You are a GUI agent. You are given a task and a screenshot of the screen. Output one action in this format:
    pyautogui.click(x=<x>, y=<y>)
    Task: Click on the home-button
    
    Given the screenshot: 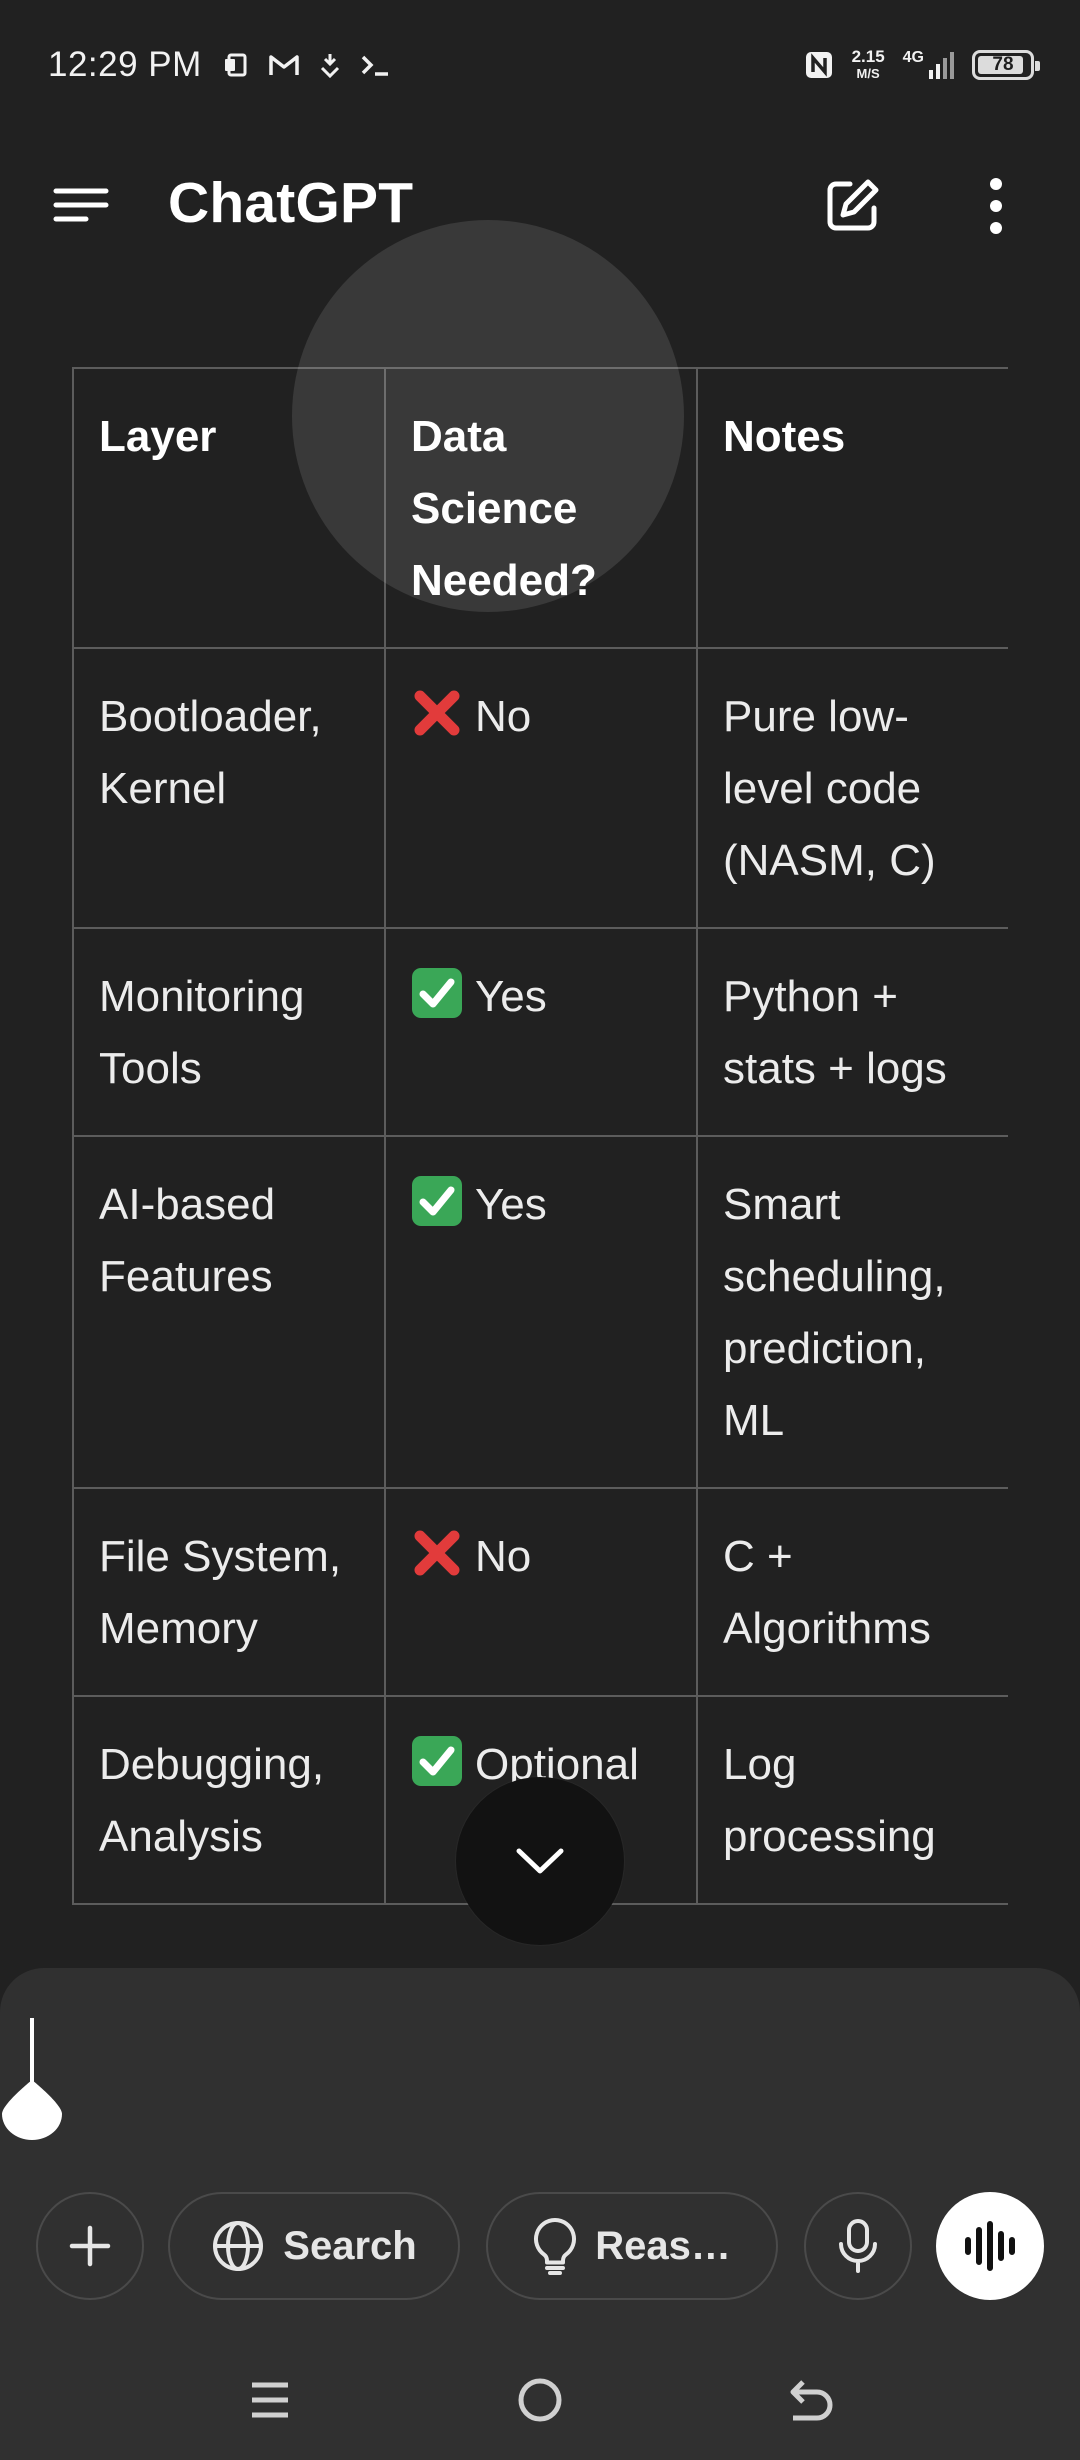 What is the action you would take?
    pyautogui.click(x=540, y=2400)
    